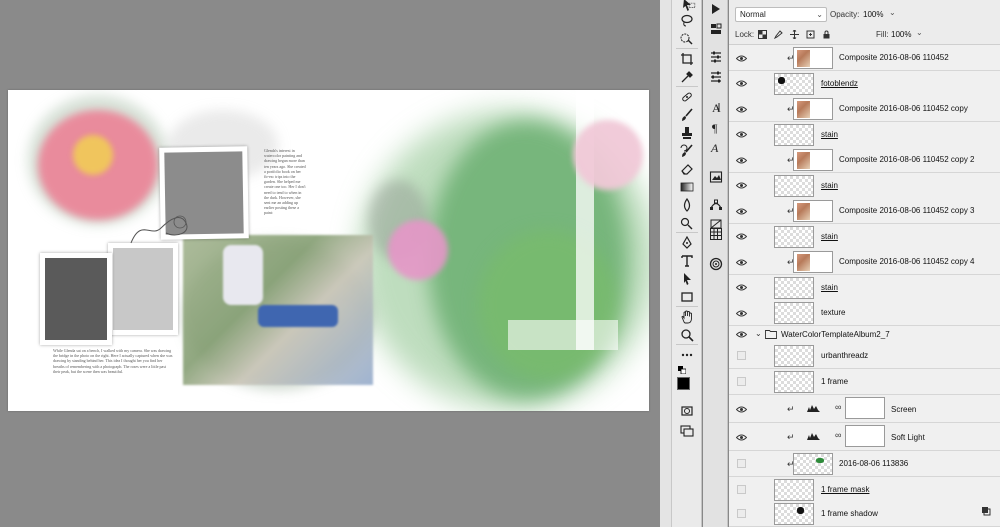 Image resolution: width=1000 pixels, height=527 pixels. I want to click on layer-name: Composite 2016-08-06 110452 copy 3, so click(907, 210).